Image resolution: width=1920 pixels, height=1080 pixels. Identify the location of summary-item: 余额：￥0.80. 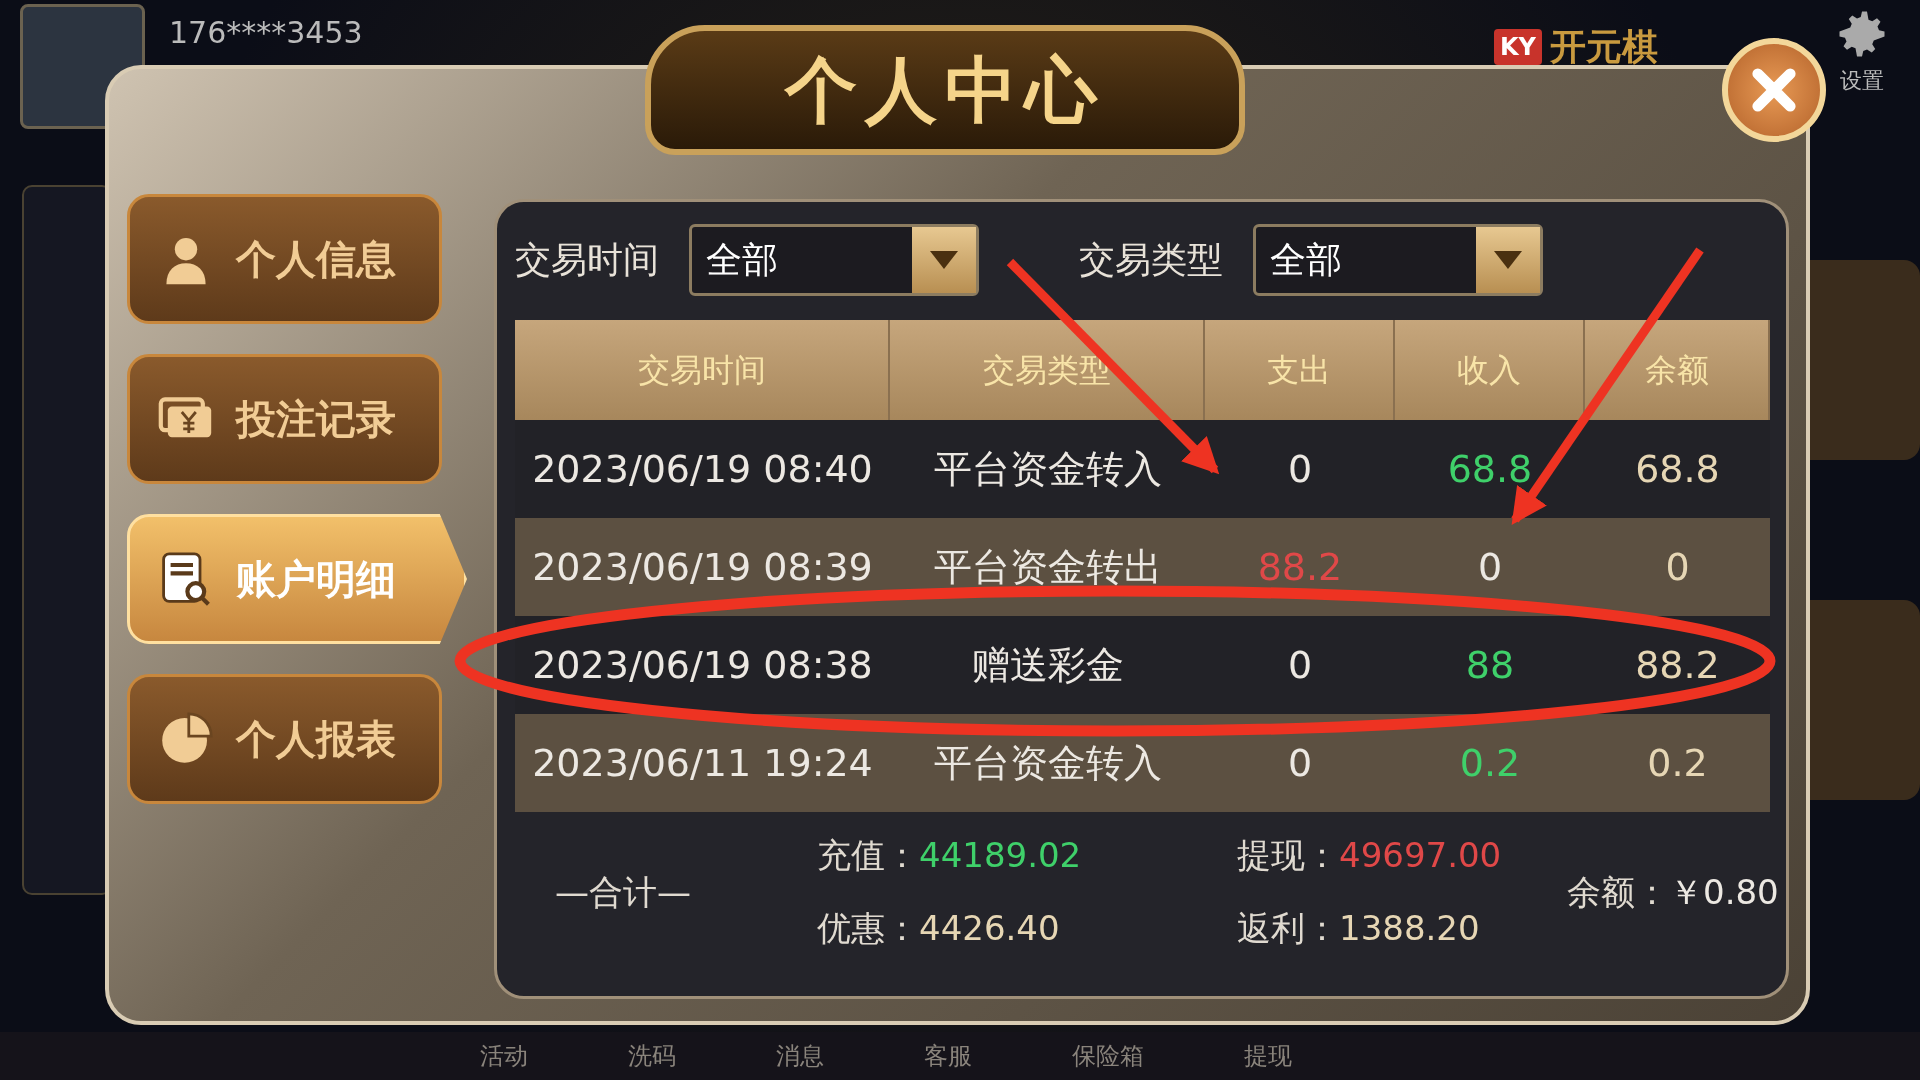
(1673, 892).